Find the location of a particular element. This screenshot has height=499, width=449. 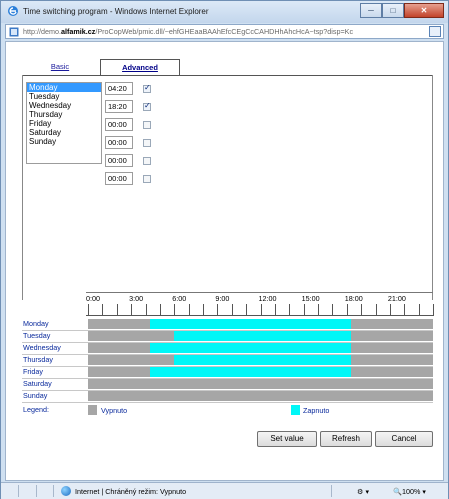

hour-label: 12:00 is located at coordinates (267, 298).